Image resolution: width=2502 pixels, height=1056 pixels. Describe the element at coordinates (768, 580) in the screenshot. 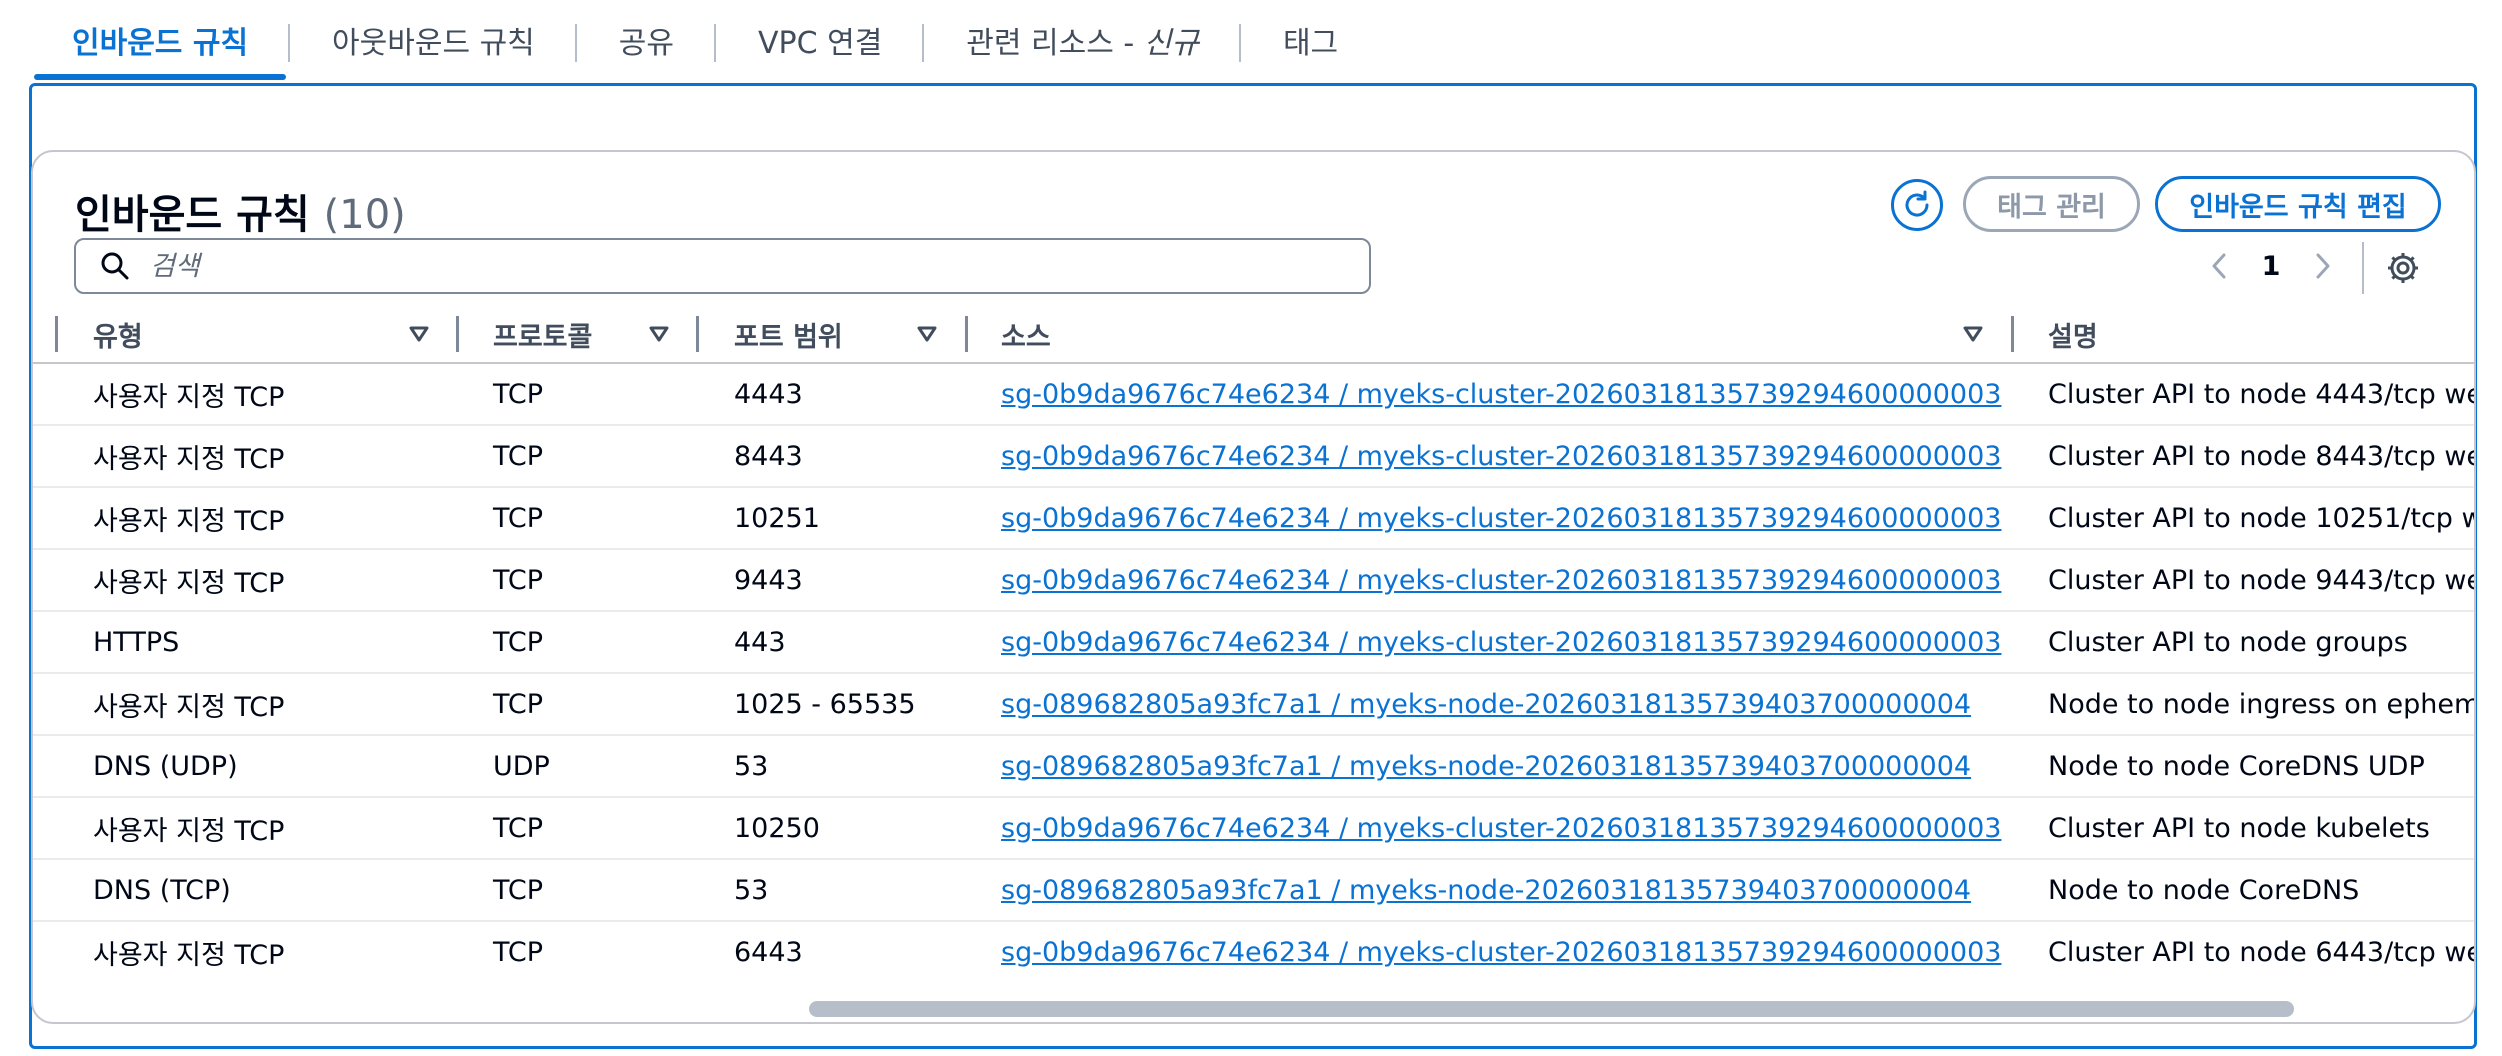

I see `cell-port-range: 9443` at that location.